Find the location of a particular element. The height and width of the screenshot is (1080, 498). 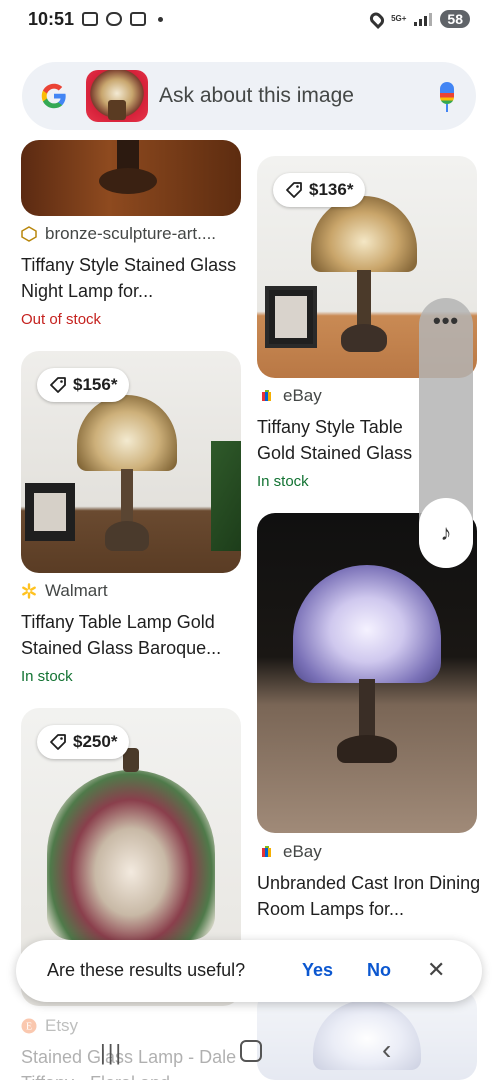

walmart-spark-icon is located at coordinates (29, 591).